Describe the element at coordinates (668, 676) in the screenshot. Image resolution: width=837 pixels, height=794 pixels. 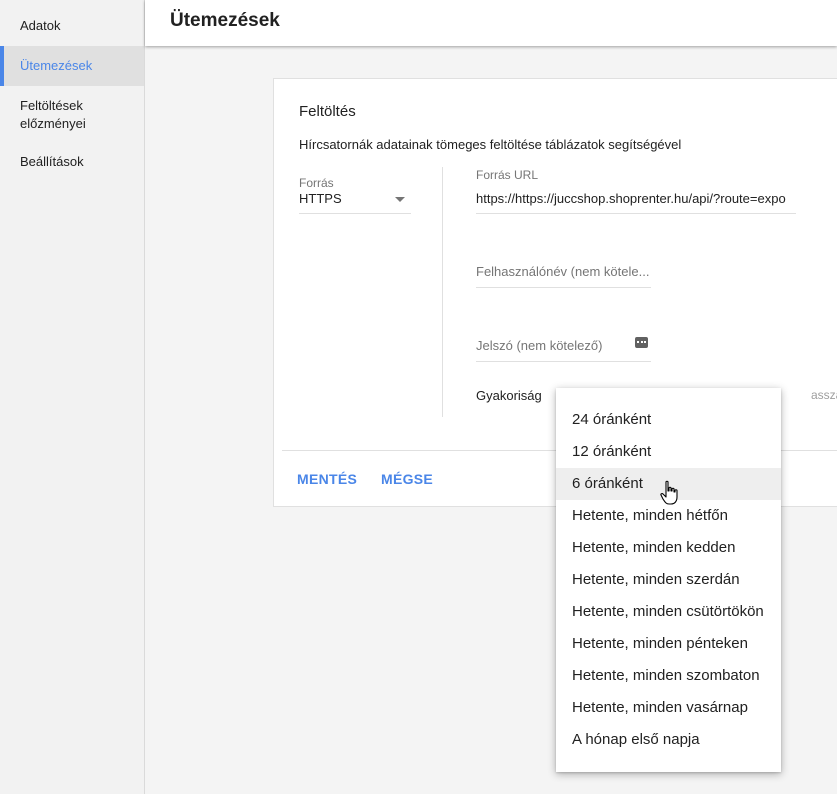
I see `frequency-option: Hetente, minden szombaton` at that location.